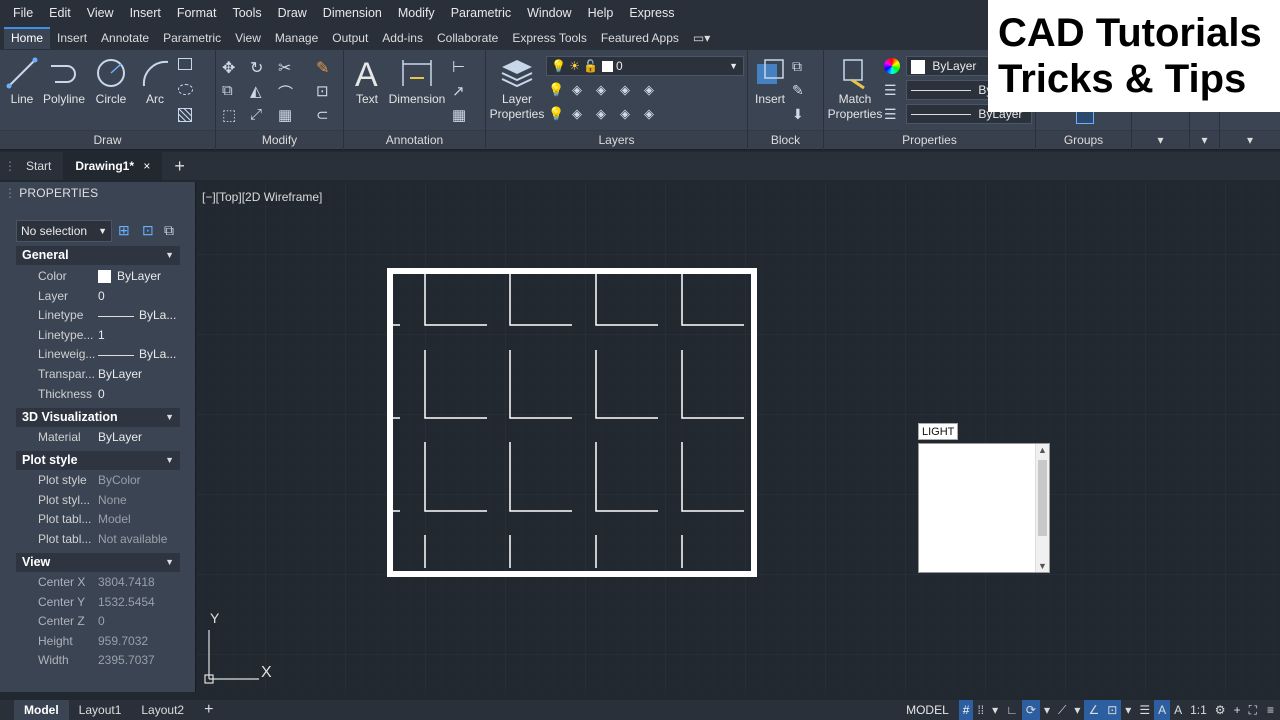  Describe the element at coordinates (1094, 710) in the screenshot. I see `otrack-icon: ∠` at that location.